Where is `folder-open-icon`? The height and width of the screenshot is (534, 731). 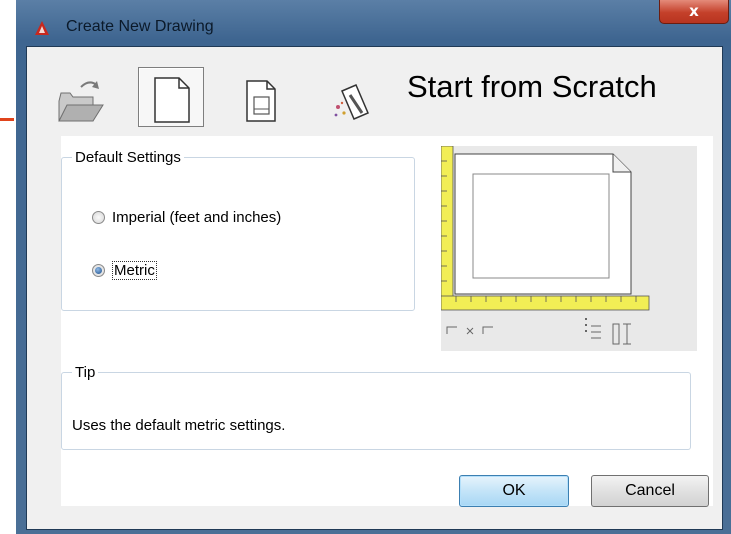
folder-open-icon is located at coordinates (81, 101).